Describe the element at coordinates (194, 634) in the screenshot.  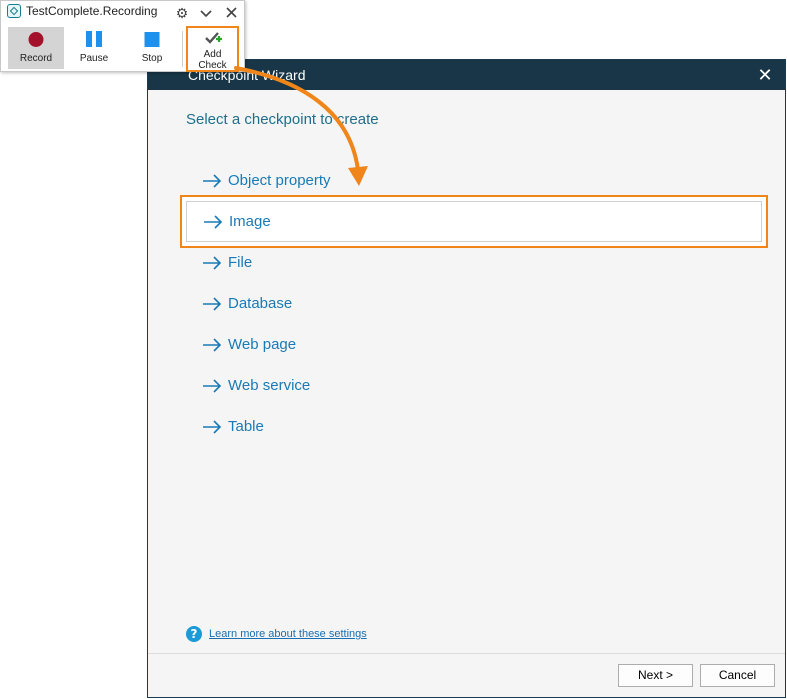
I see `help-icon: ?` at that location.